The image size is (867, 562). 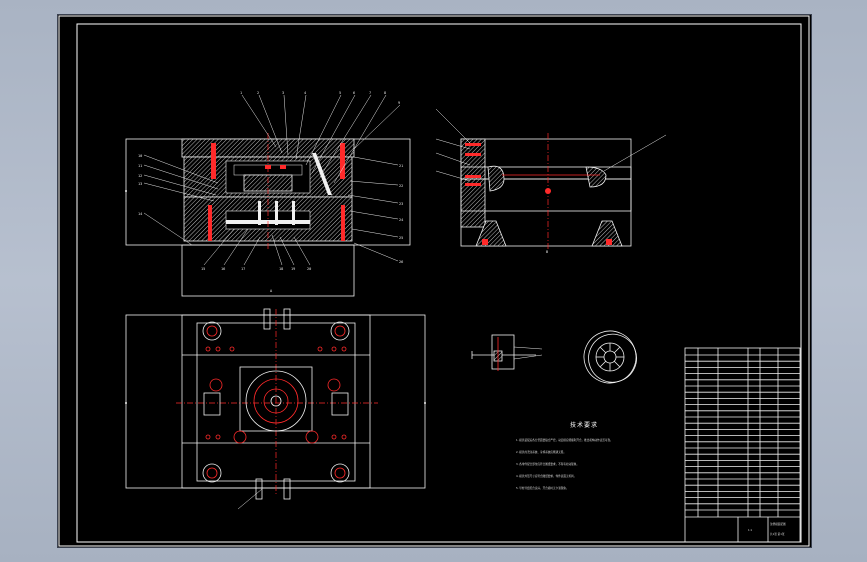 What do you see at coordinates (140, 214) in the screenshot?
I see `balloon-balloons_left-14: 14` at bounding box center [140, 214].